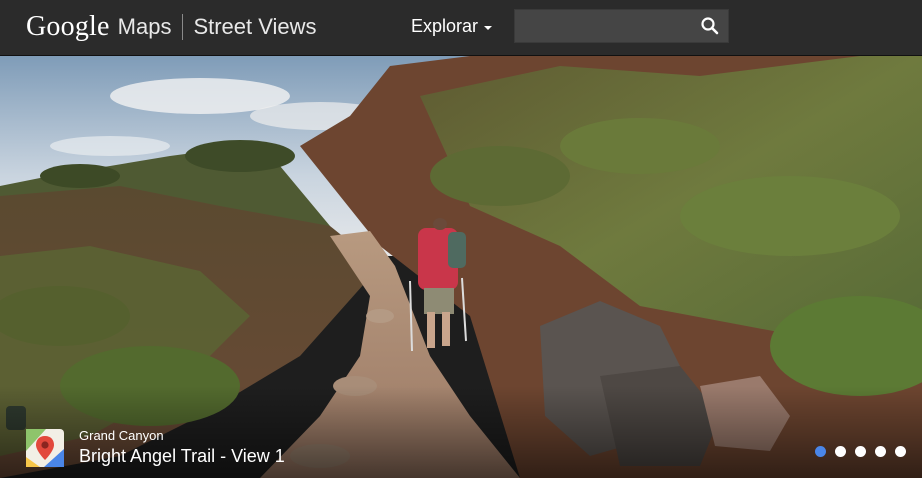  Describe the element at coordinates (488, 27) in the screenshot. I see `chevron-down-icon` at that location.